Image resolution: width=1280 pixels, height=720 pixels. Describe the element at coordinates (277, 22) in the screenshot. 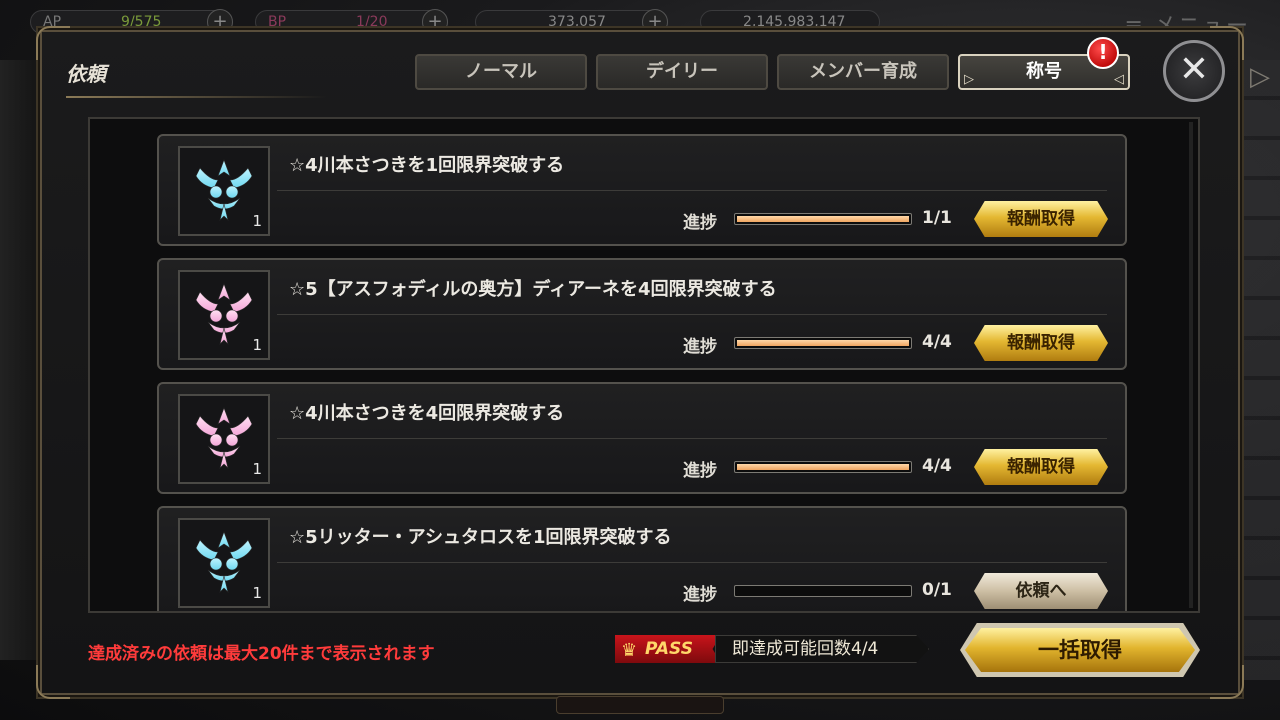

I see `bp-label: BP` at that location.